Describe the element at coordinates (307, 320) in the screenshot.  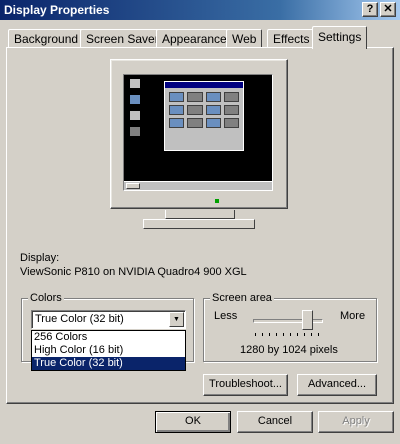
I see `screen-area-slider-thumb` at that location.